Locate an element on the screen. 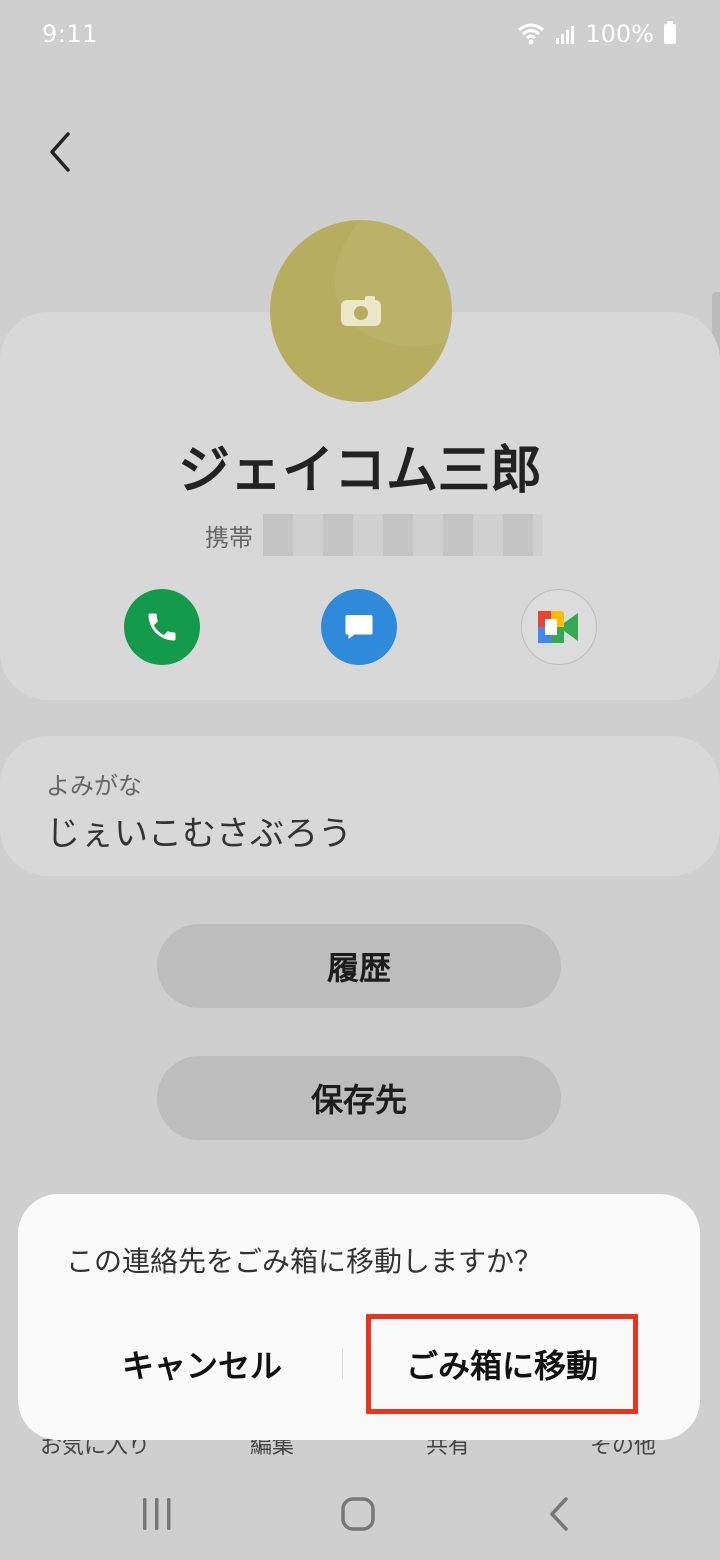  avatar is located at coordinates (361, 311).